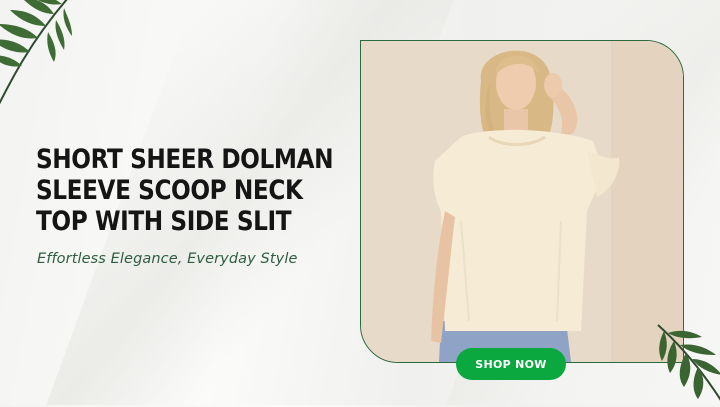 Image resolution: width=720 pixels, height=407 pixels. Describe the element at coordinates (167, 259) in the screenshot. I see `tagline: Effortless Elegance, Everyday Style` at that location.